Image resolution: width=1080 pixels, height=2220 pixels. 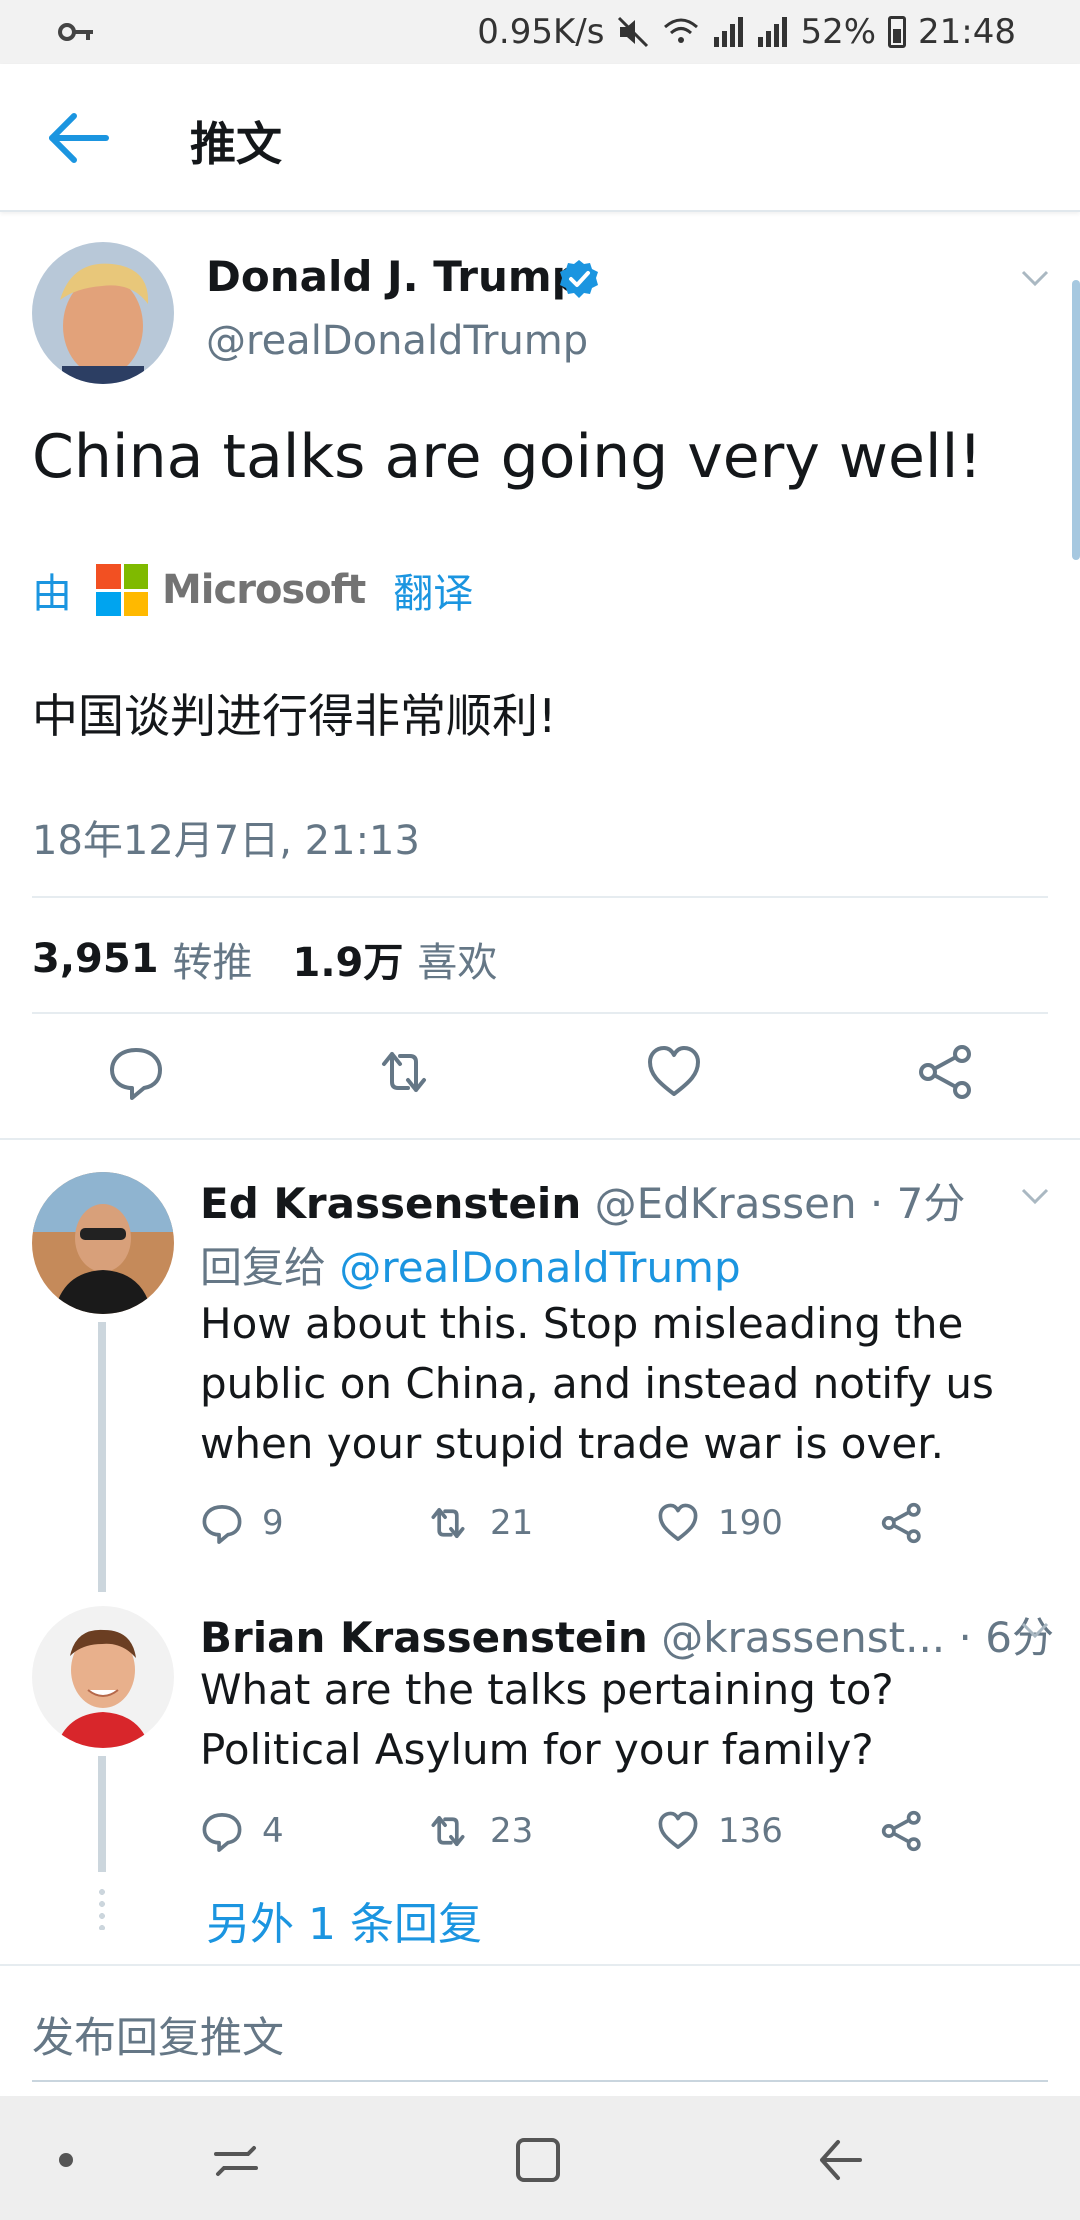 I want to click on author-handle: @realDonaldTrump, so click(x=397, y=341).